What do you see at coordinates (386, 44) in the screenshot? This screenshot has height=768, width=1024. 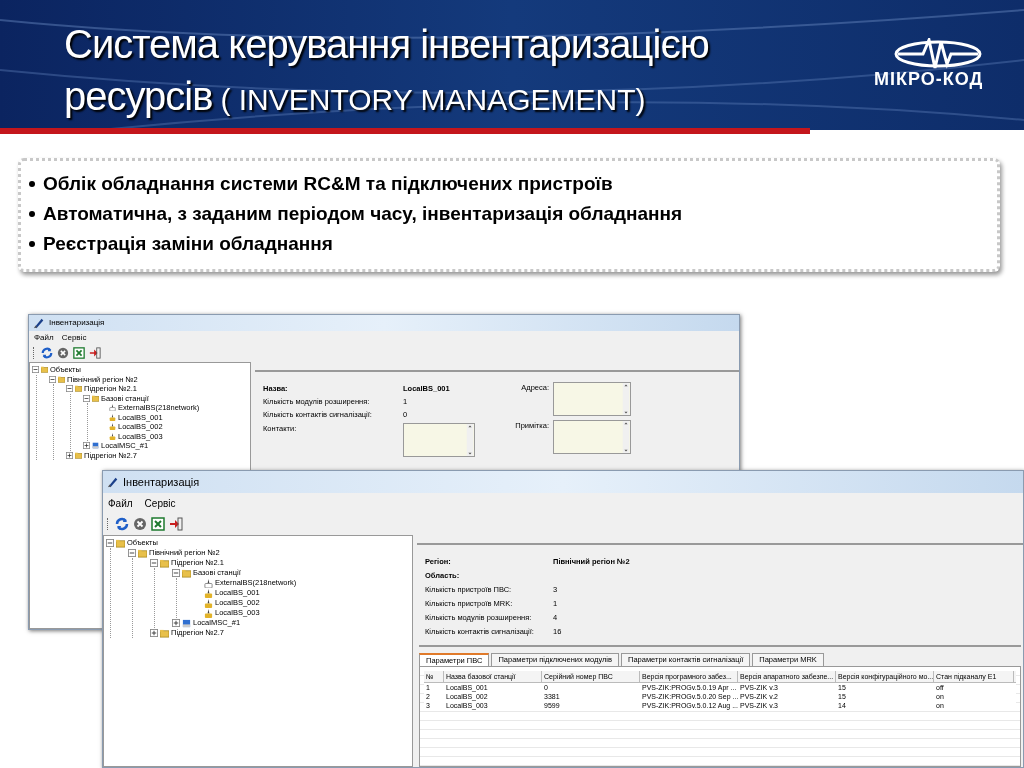 I see `slide-title: Система керування інвентаризацією` at bounding box center [386, 44].